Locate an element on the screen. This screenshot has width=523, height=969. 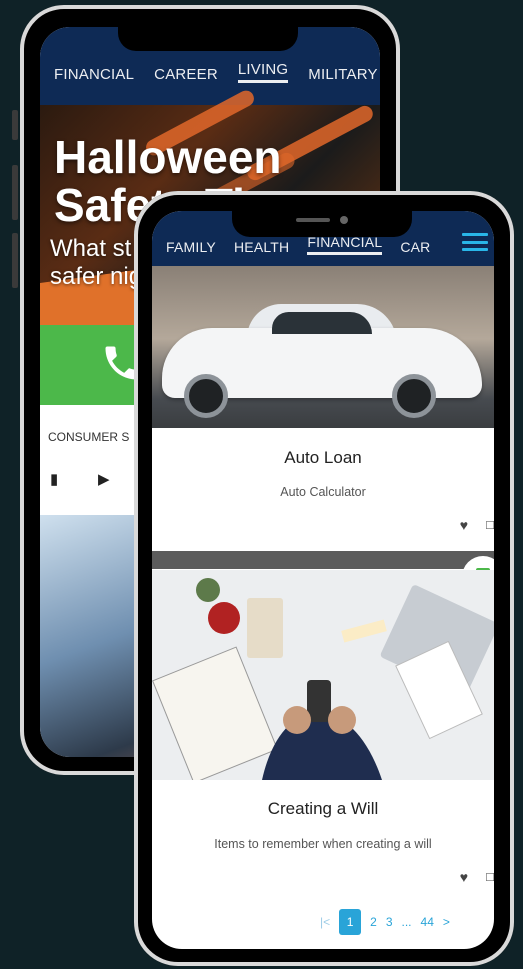
nav-tab-family: FAMILY is located at coordinates (191, 247).